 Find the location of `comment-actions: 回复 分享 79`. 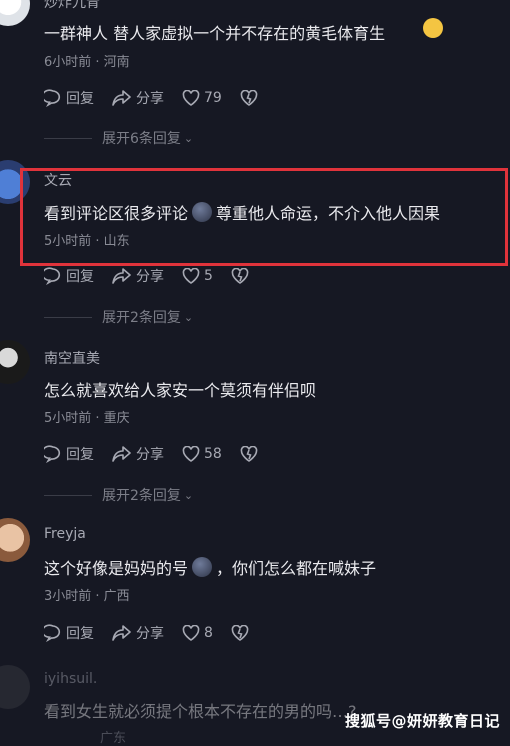

comment-actions: 回复 分享 79 is located at coordinates (162, 98).